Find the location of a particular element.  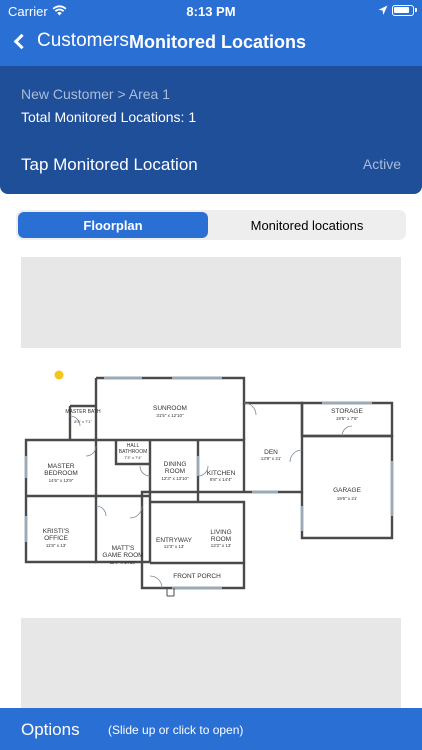

floorplan-placeholder-bottom is located at coordinates (211, 663).